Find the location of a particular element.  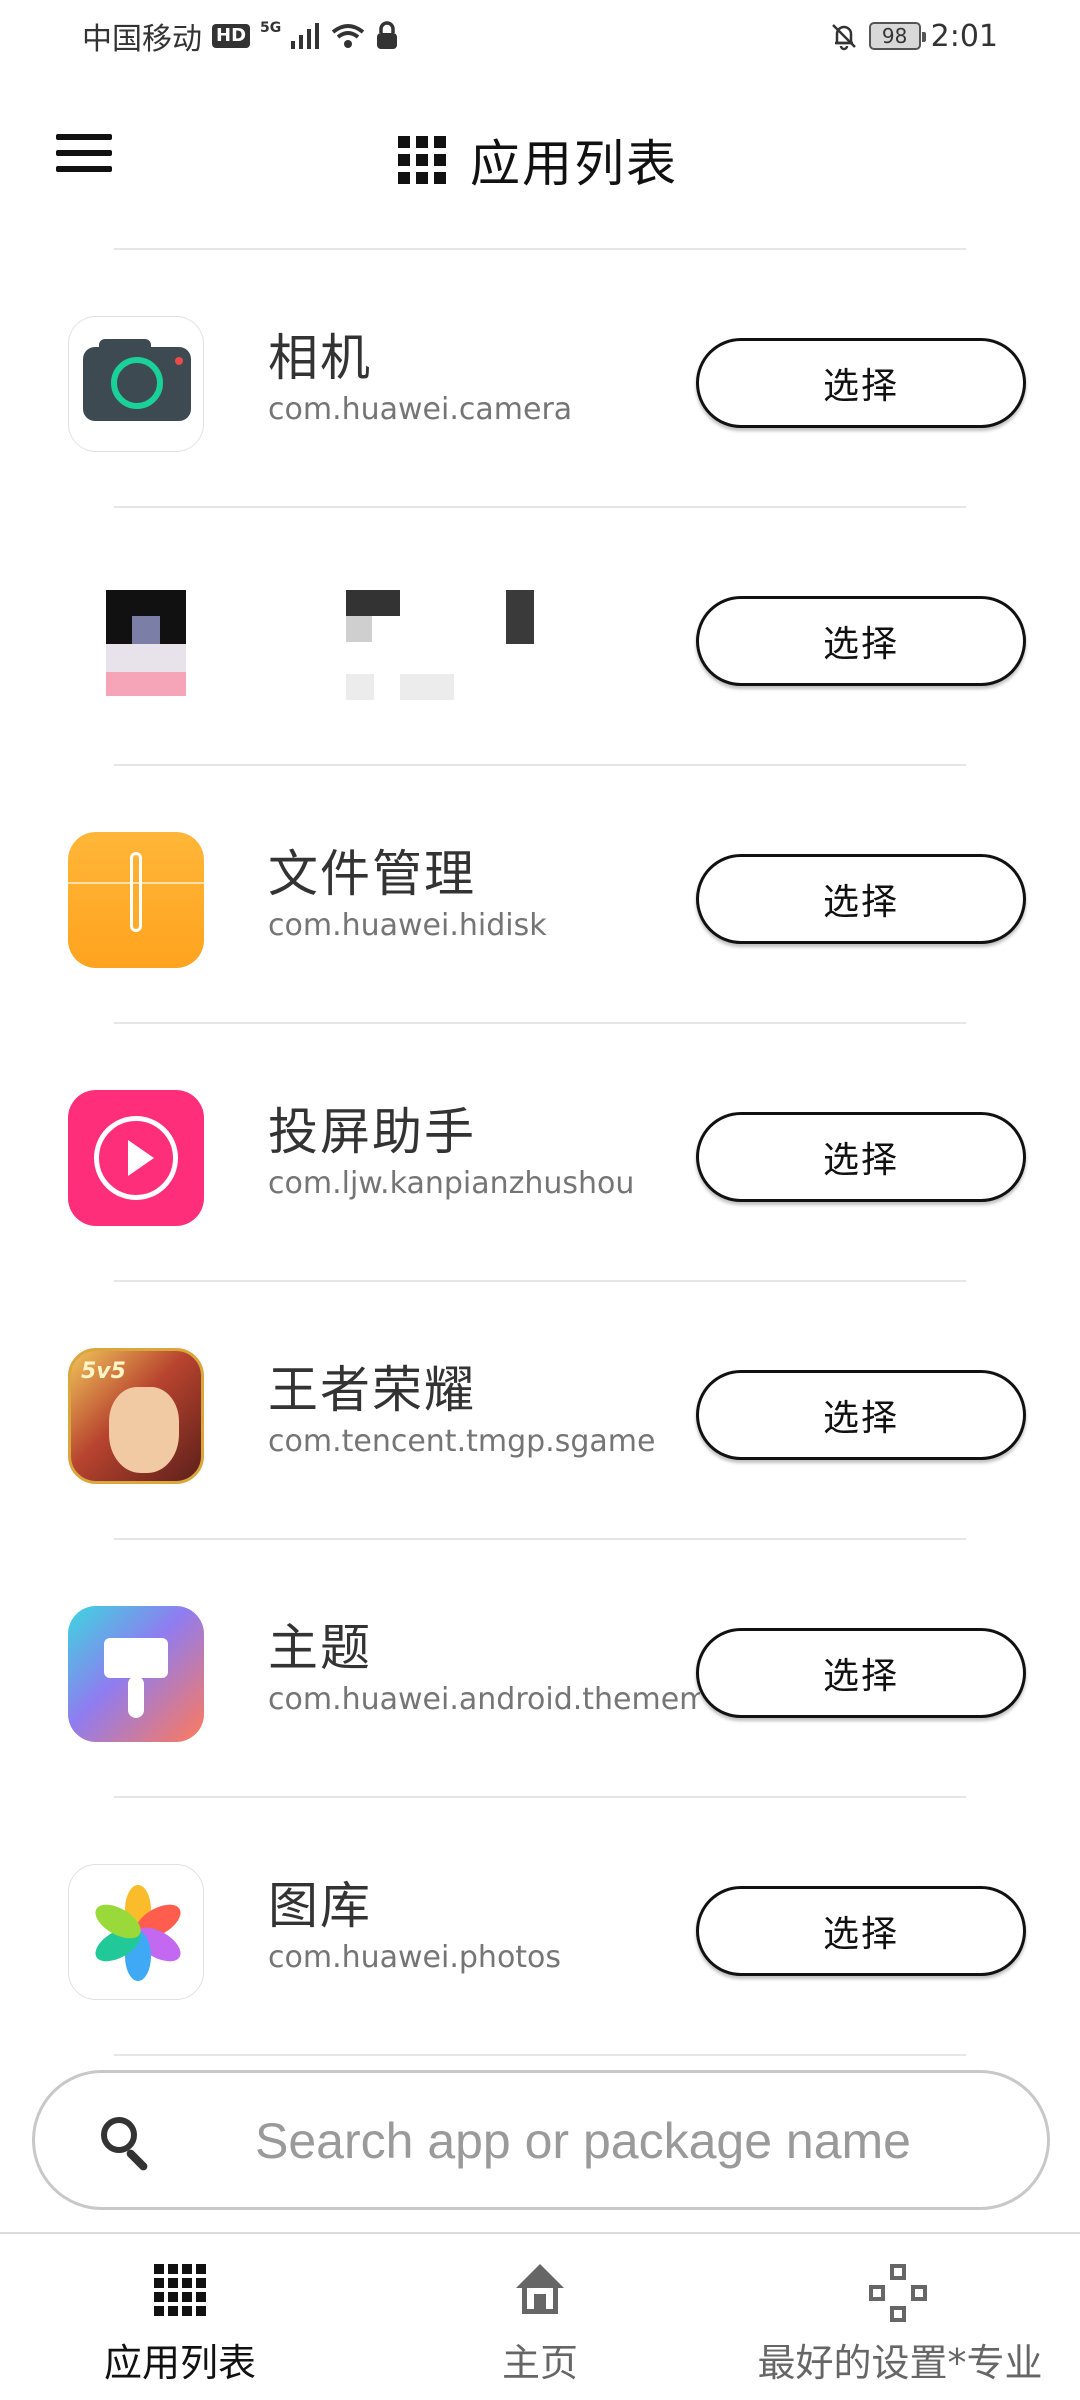

divider is located at coordinates (540, 2055).